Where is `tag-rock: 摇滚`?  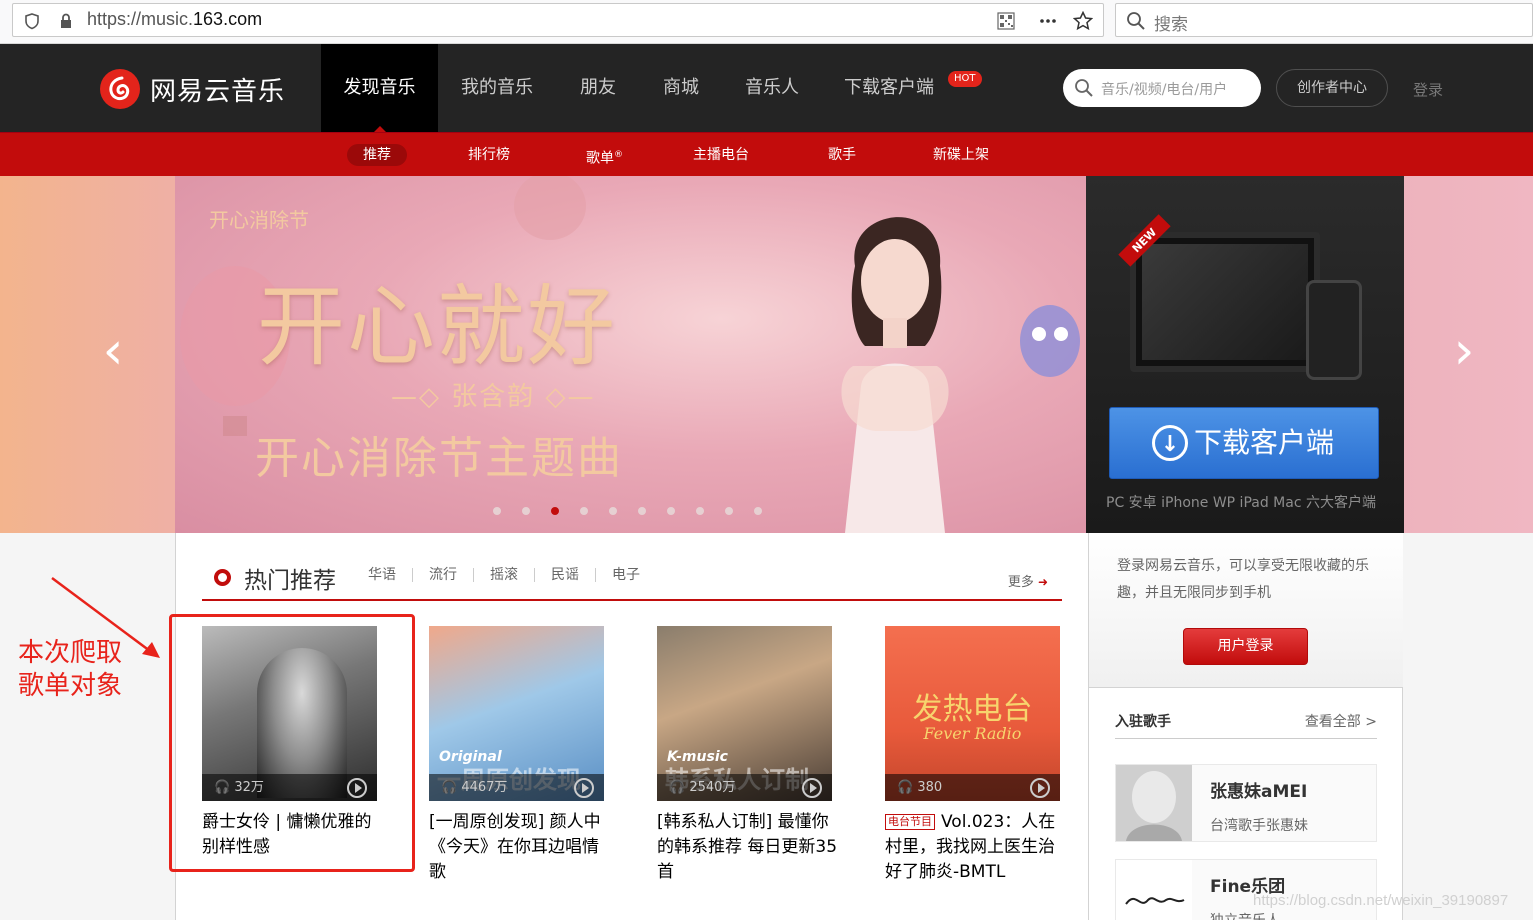
tag-rock: 摇滚 is located at coordinates (512, 575).